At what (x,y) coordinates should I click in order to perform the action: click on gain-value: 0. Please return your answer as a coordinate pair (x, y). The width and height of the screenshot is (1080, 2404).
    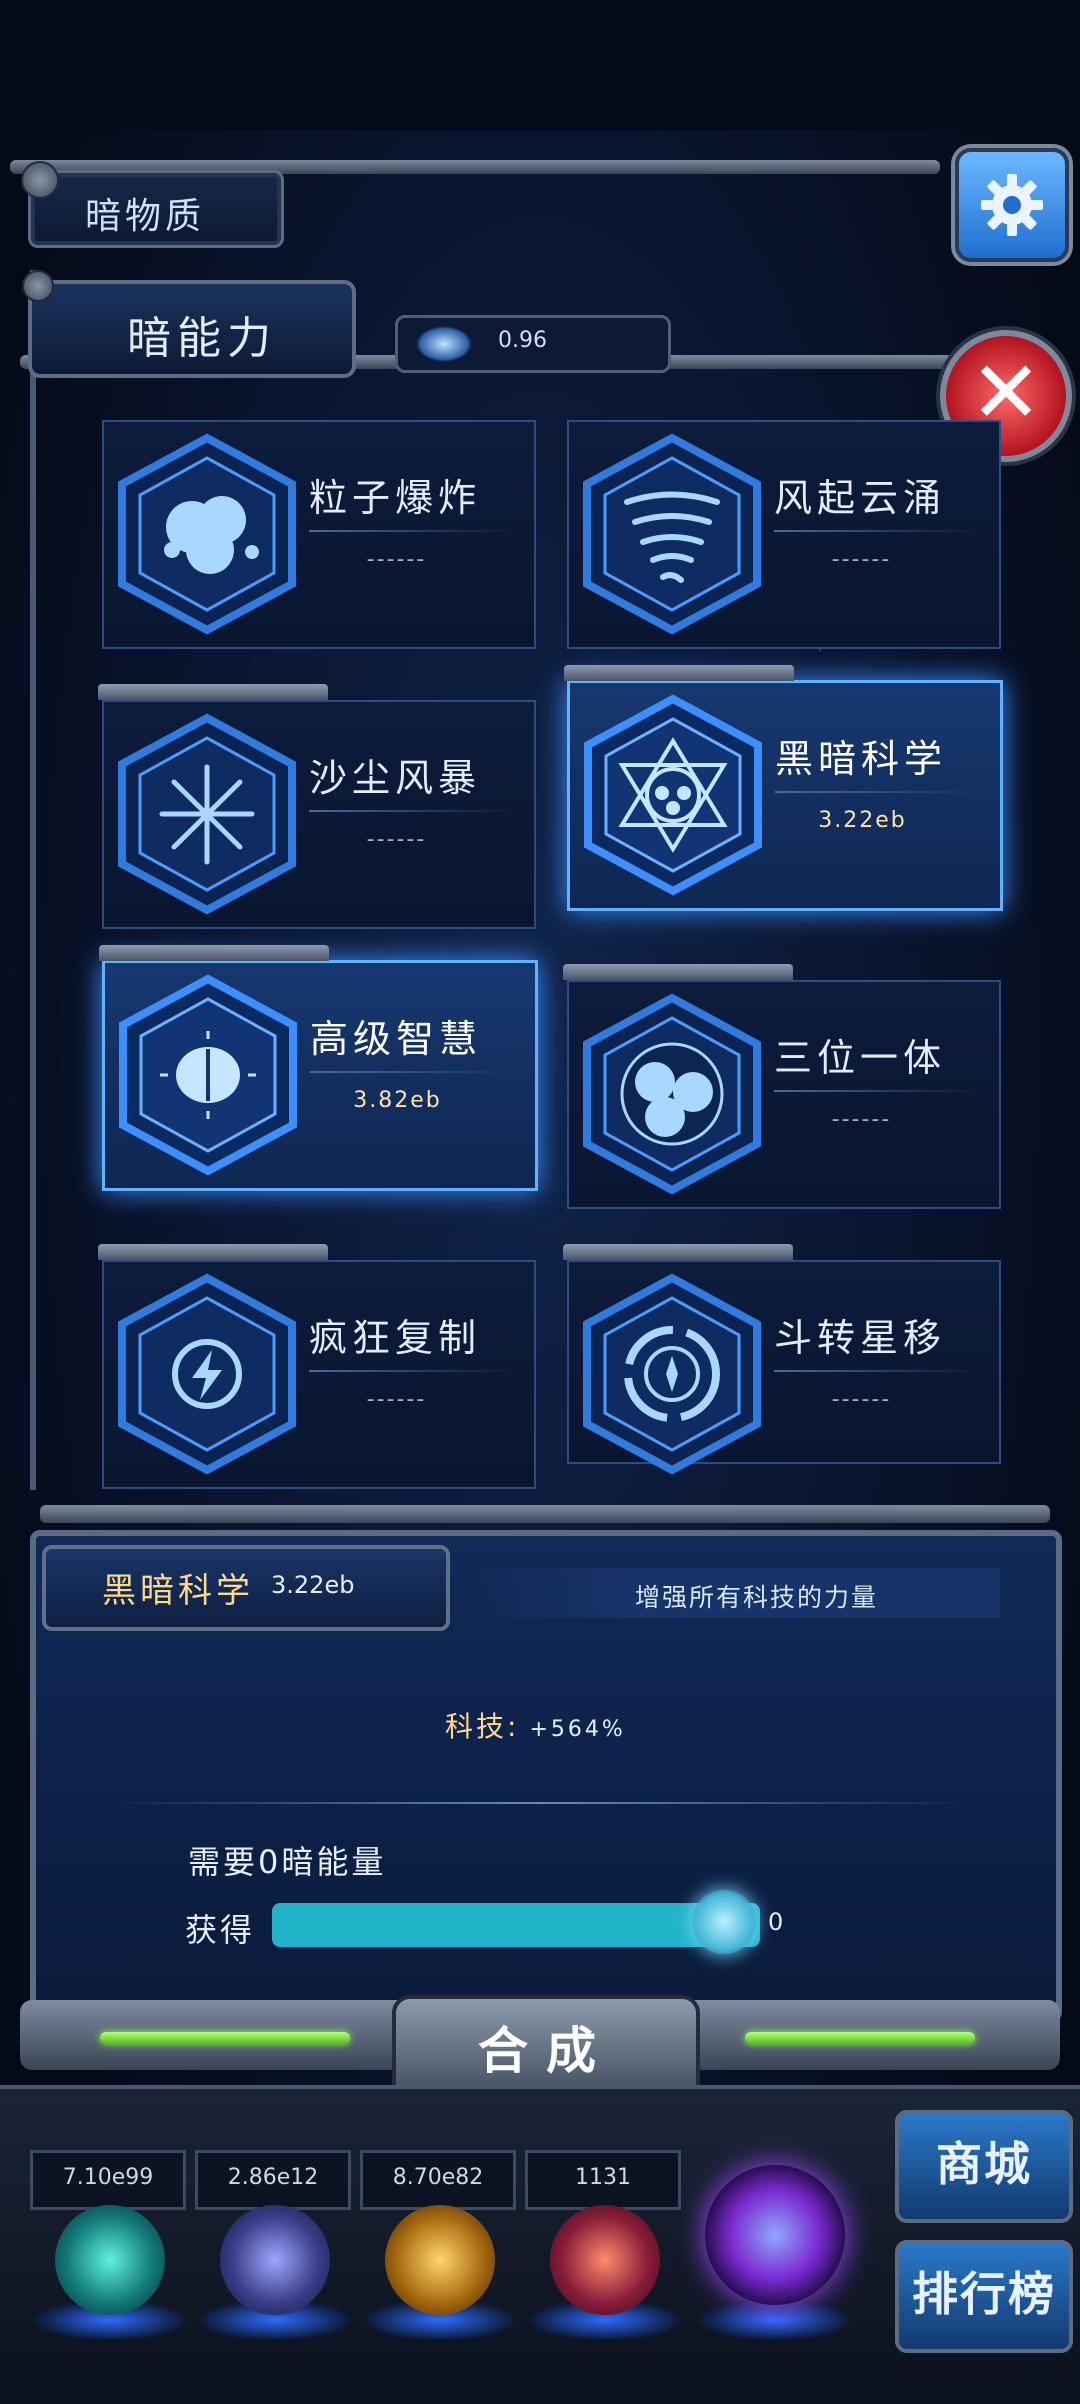
    Looking at the image, I should click on (776, 1922).